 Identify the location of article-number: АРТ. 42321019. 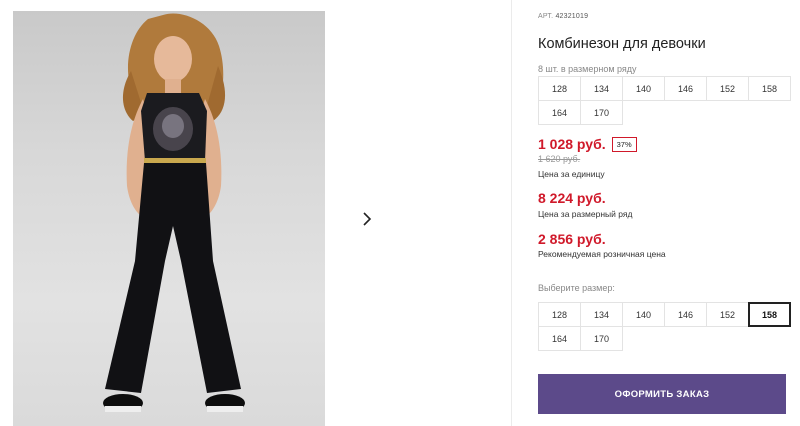
(563, 16).